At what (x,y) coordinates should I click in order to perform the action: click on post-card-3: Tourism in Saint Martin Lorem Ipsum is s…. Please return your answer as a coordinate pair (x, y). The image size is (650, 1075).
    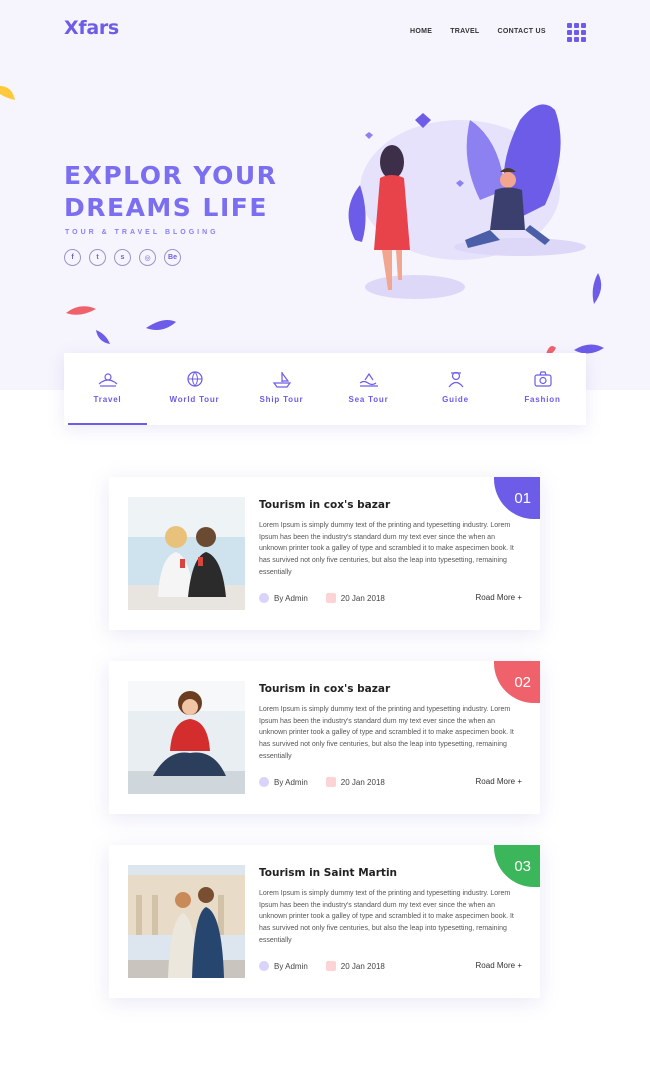
    Looking at the image, I should click on (324, 921).